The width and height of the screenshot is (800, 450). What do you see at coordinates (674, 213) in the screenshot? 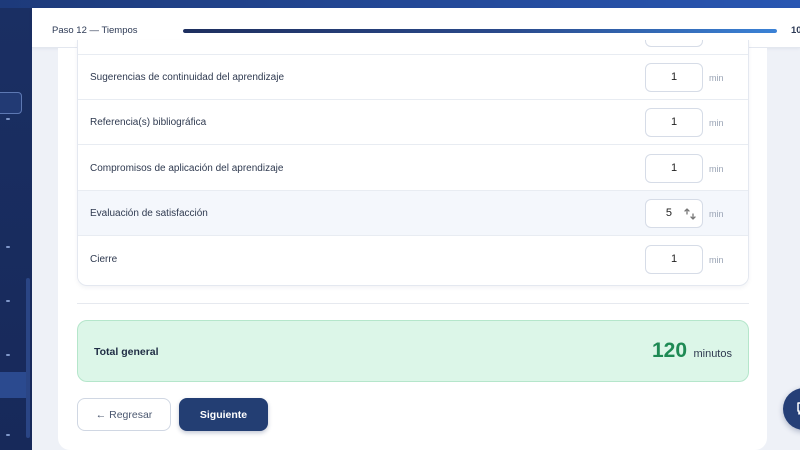
I see `minutes-input: 5` at bounding box center [674, 213].